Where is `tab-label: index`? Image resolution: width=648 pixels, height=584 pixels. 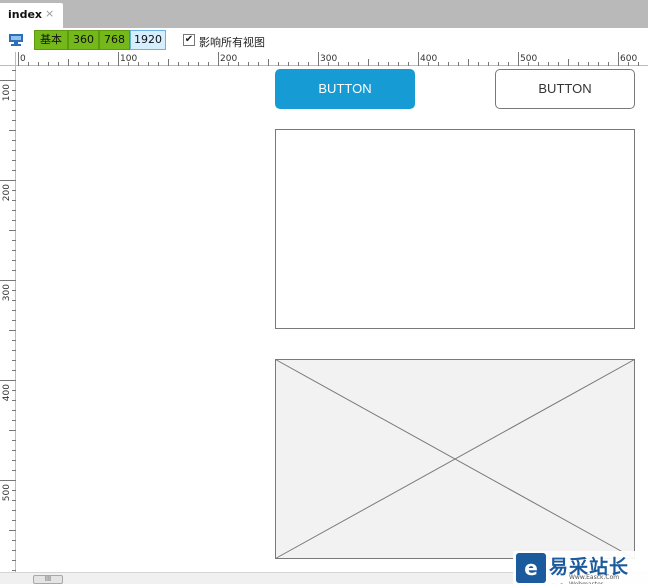 tab-label: index is located at coordinates (25, 14).